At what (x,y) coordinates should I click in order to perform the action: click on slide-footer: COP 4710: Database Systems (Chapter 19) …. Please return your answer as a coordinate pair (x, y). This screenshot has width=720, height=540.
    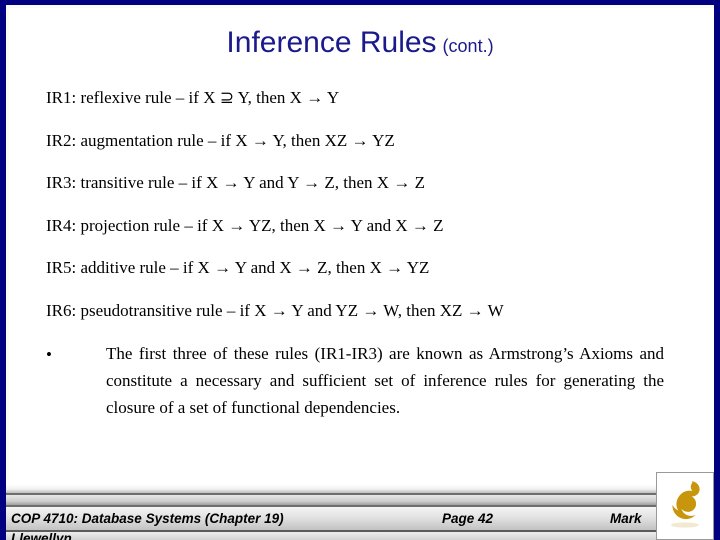
    Looking at the image, I should click on (360, 506).